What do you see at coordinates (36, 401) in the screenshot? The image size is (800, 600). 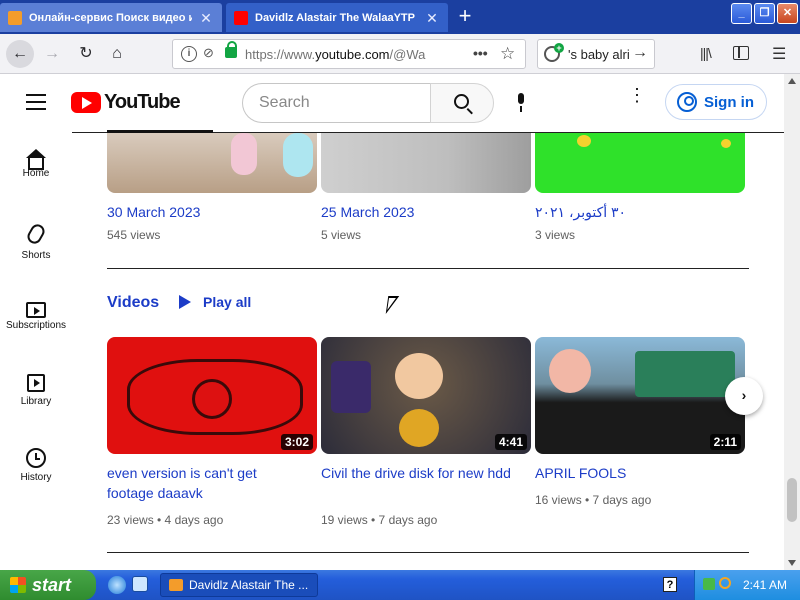 I see `nav-item-label: Library` at bounding box center [36, 401].